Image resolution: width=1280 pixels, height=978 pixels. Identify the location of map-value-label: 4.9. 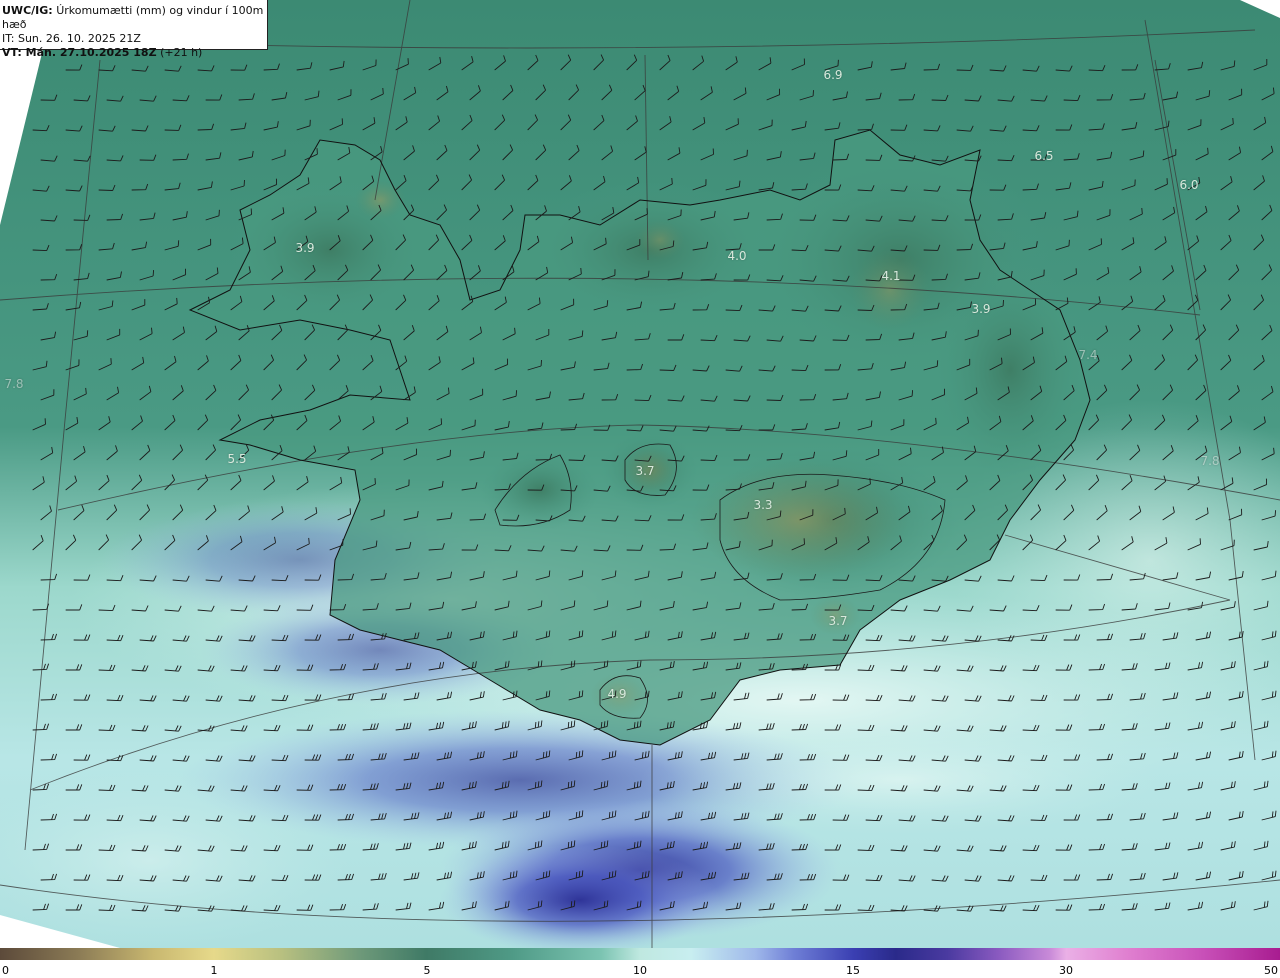
(617, 694).